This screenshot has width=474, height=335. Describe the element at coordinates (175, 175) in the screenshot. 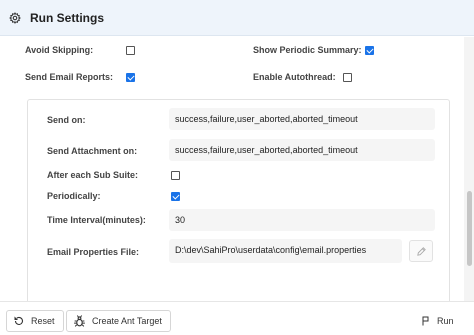

I see `after-each-sub-suite-checkbox` at that location.